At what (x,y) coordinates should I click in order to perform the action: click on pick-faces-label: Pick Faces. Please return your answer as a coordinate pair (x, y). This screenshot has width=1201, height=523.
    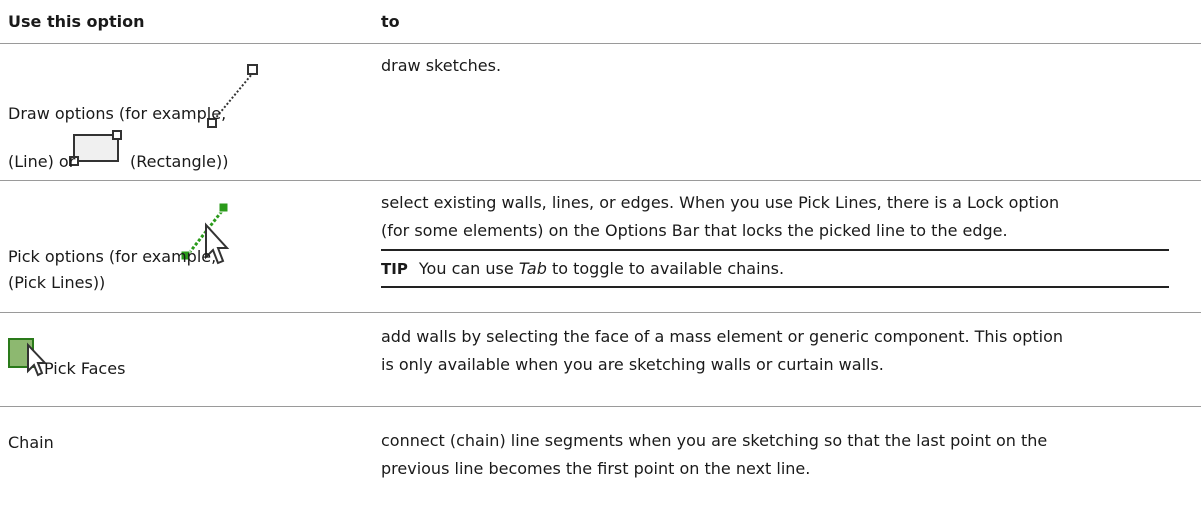
    Looking at the image, I should click on (85, 368).